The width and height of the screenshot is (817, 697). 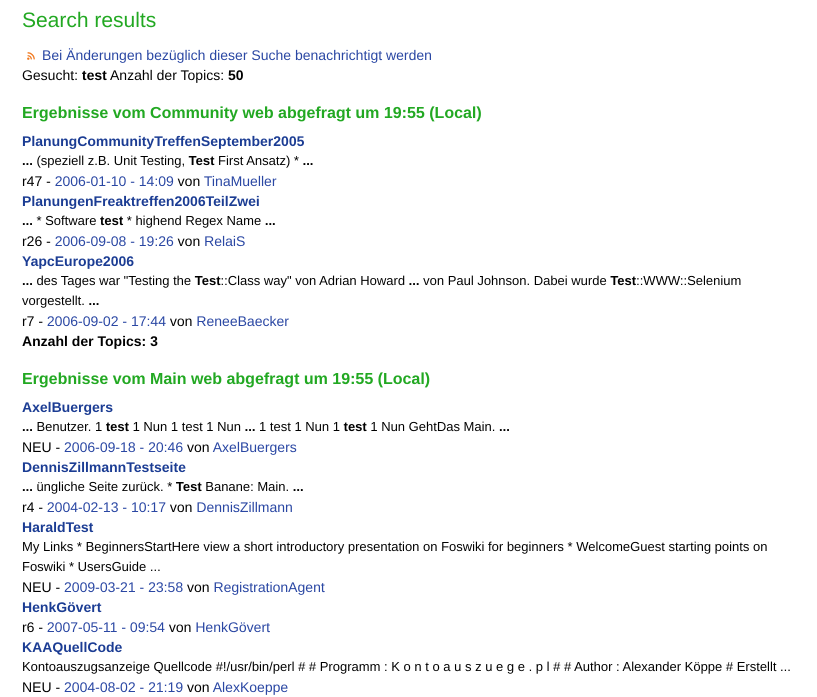 I want to click on topic-link: DennisZillmannTestseite, so click(x=104, y=467).